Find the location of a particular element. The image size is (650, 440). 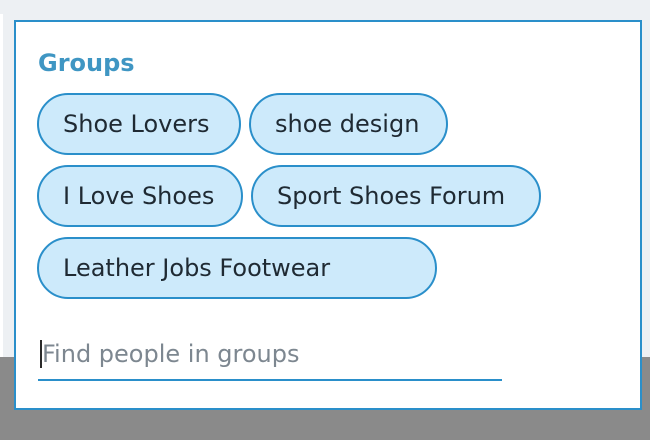

groups-heading: Groups is located at coordinates (86, 63).